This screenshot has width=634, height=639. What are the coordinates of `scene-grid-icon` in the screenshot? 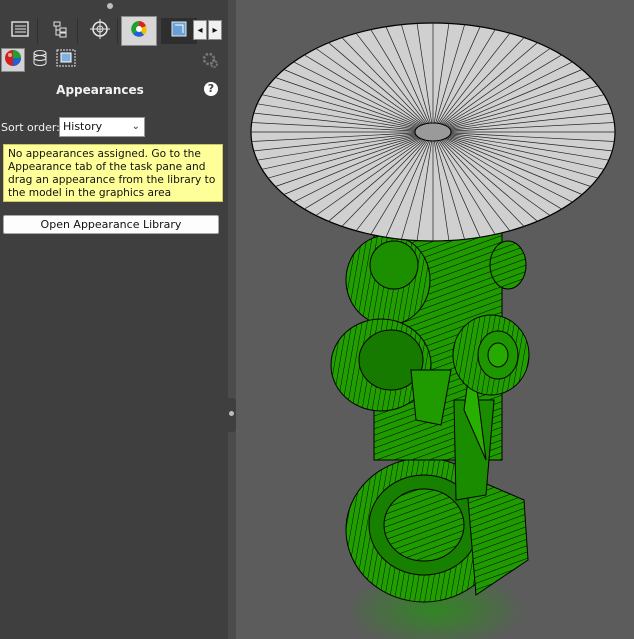 It's located at (66, 60).